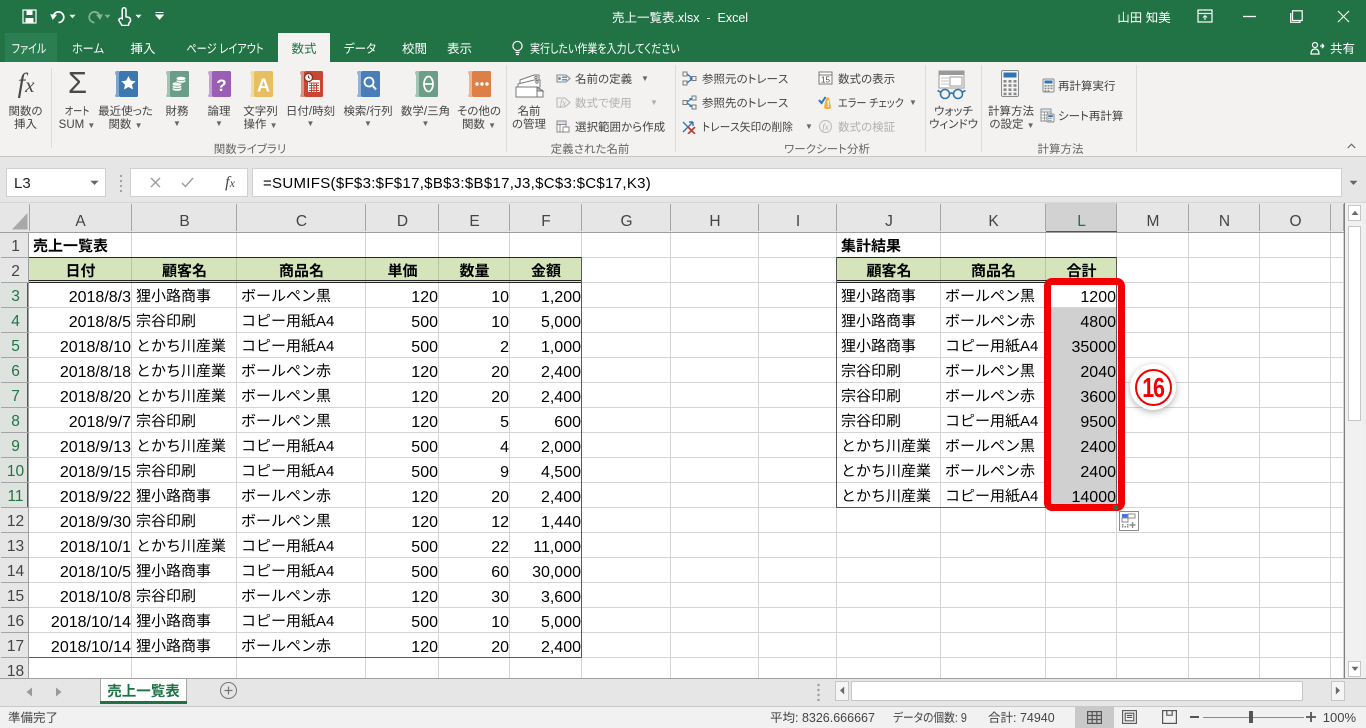 The height and width of the screenshot is (728, 1366). I want to click on svg-text: A, so click(263, 86).